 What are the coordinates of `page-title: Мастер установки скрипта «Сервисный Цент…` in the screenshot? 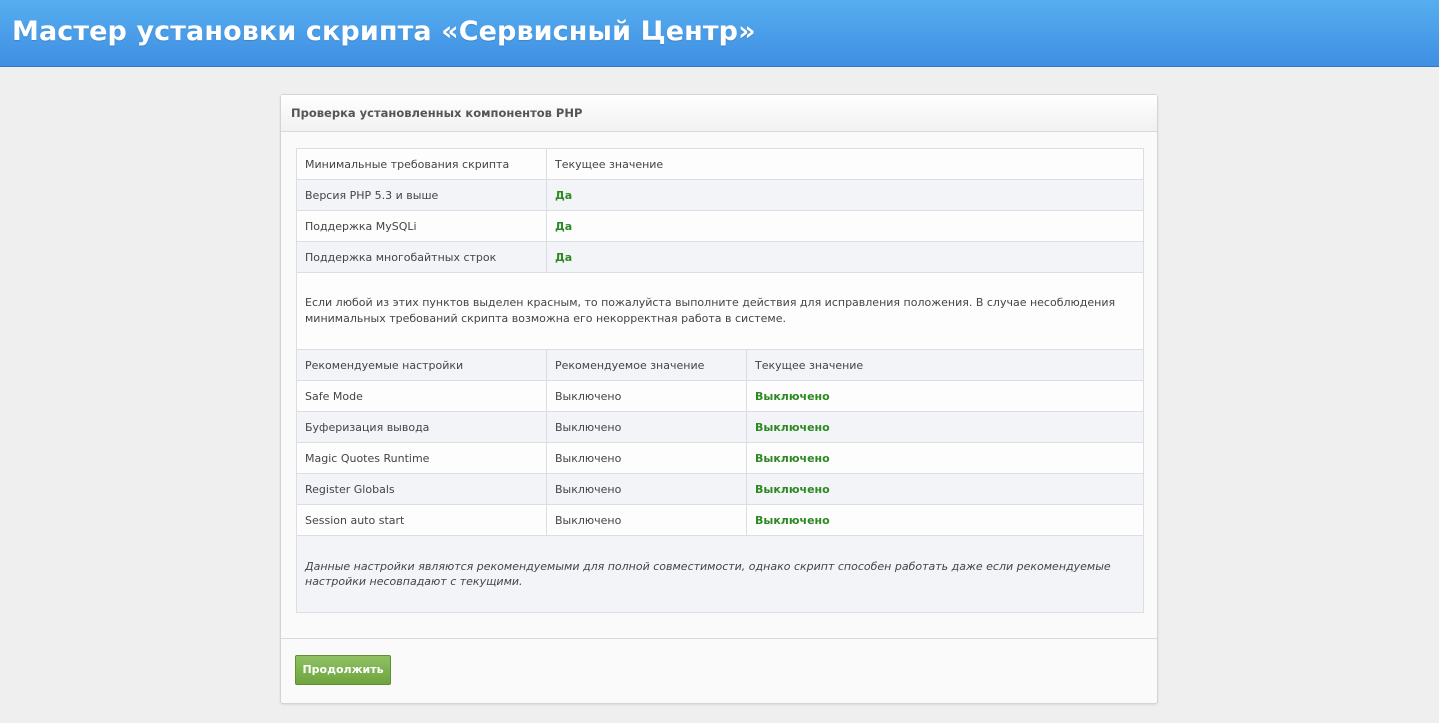 It's located at (384, 31).